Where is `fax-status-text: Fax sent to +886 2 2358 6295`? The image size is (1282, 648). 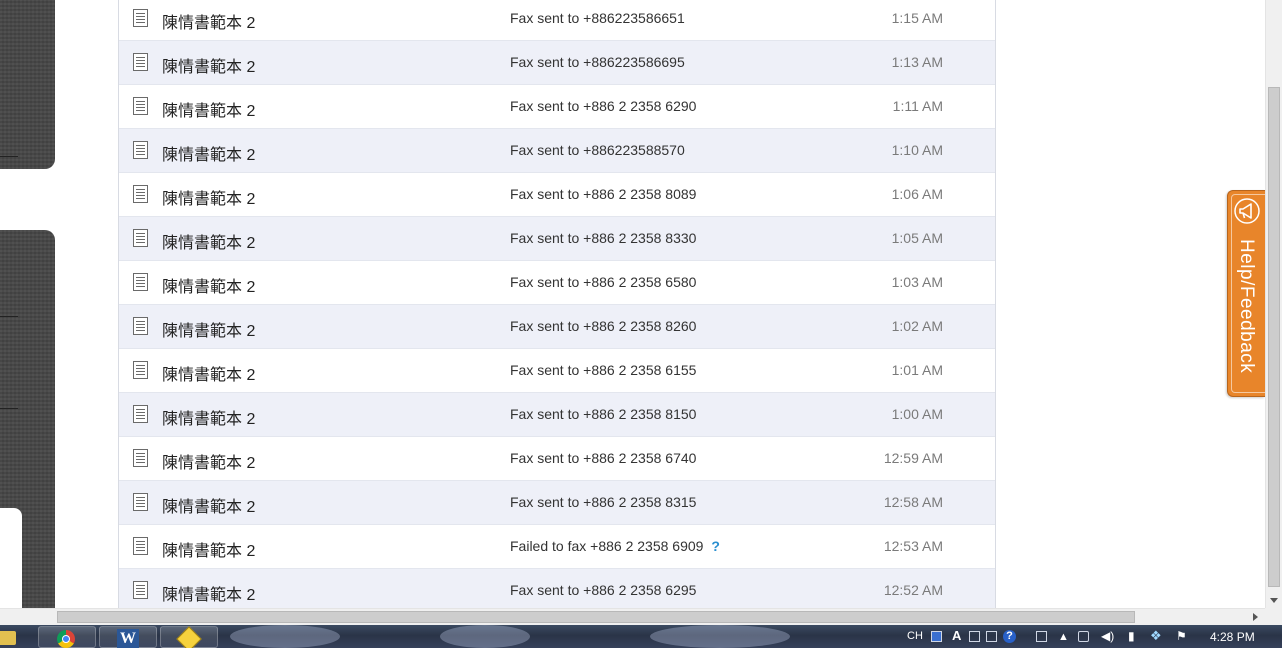 fax-status-text: Fax sent to +886 2 2358 6295 is located at coordinates (603, 590).